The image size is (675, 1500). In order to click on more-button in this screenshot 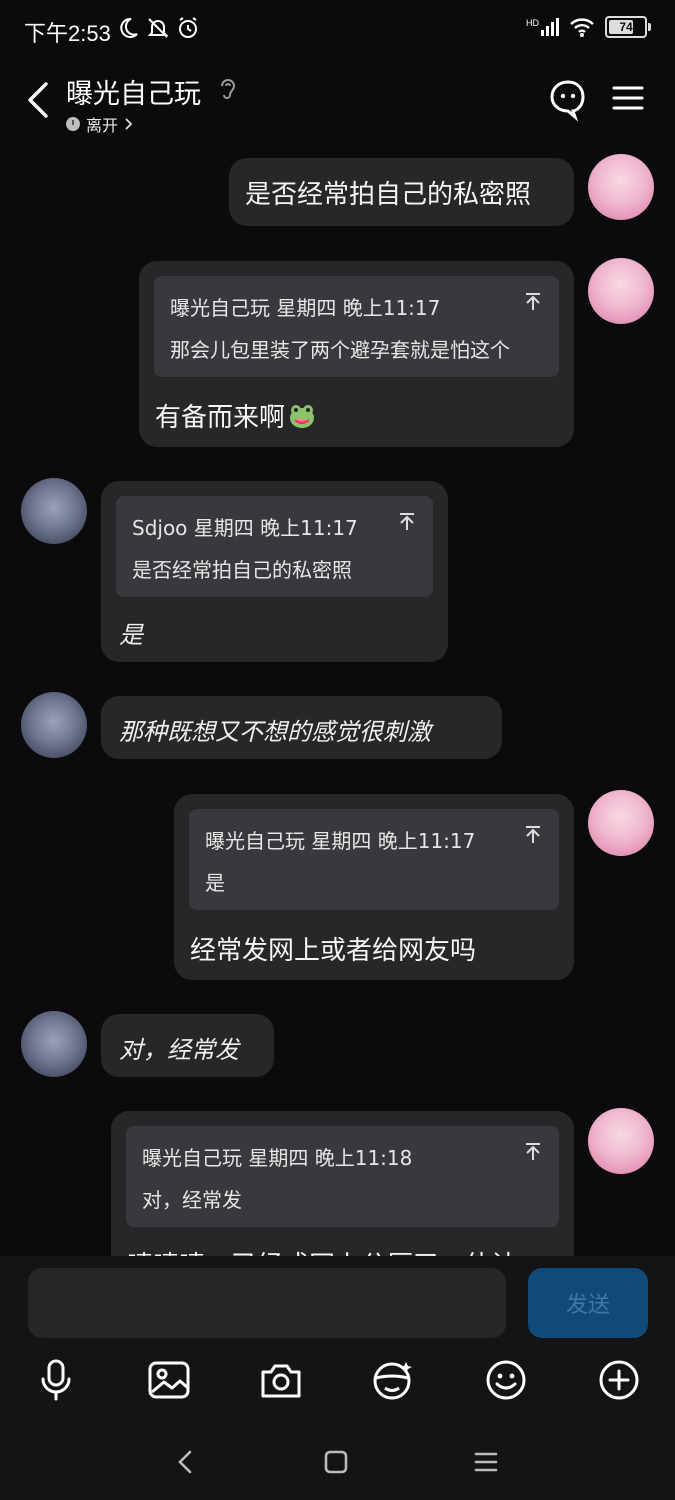, I will do `click(619, 1380)`.